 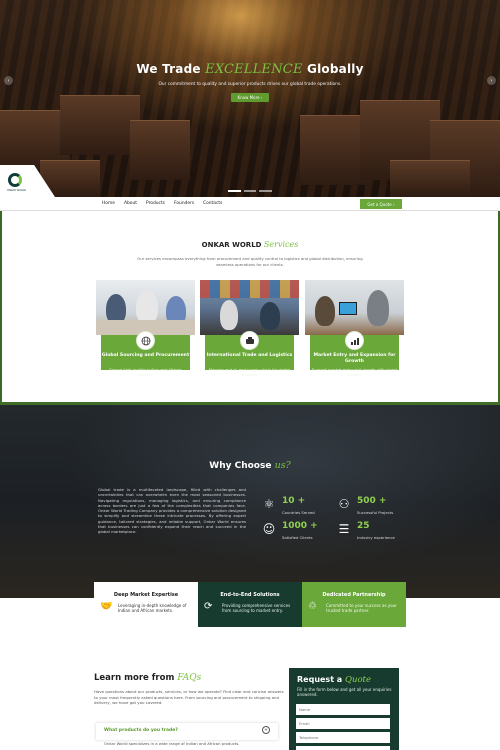 What do you see at coordinates (145, 355) in the screenshot?
I see `card-title: Global Sourcing and Procurement` at bounding box center [145, 355].